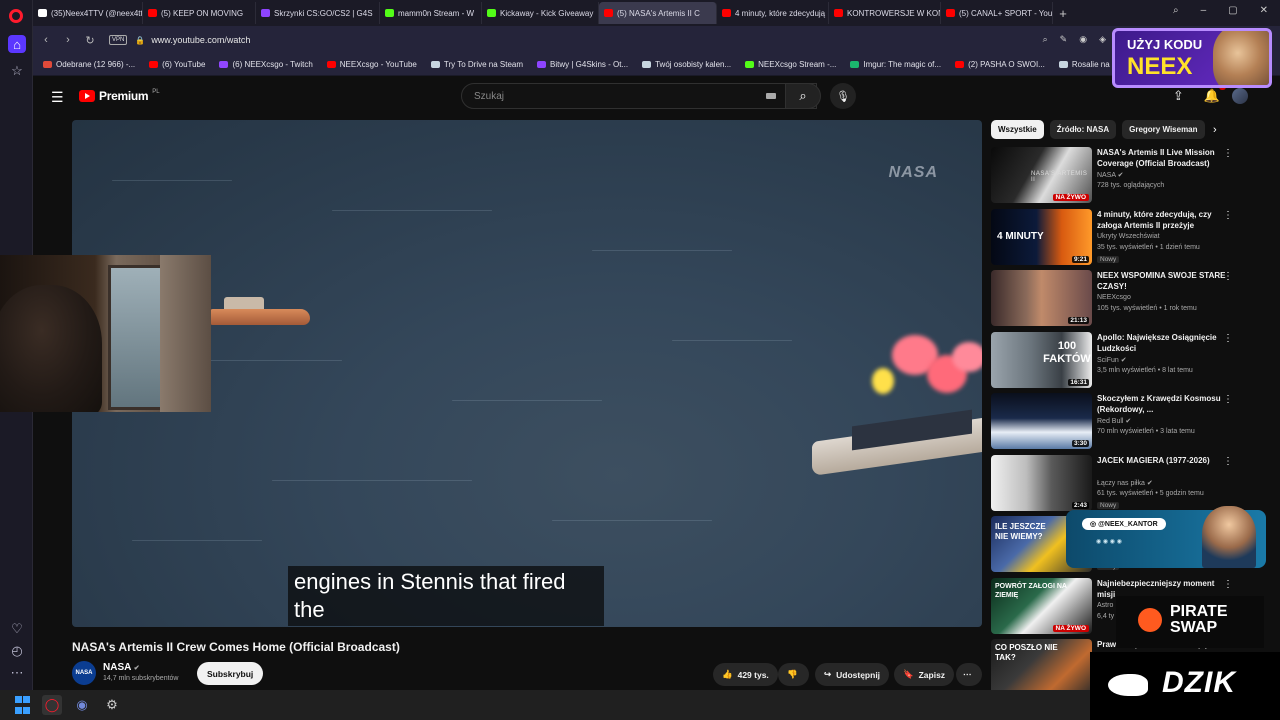 This screenshot has width=1280, height=720. I want to click on microphone-button: 🎙, so click(843, 96).